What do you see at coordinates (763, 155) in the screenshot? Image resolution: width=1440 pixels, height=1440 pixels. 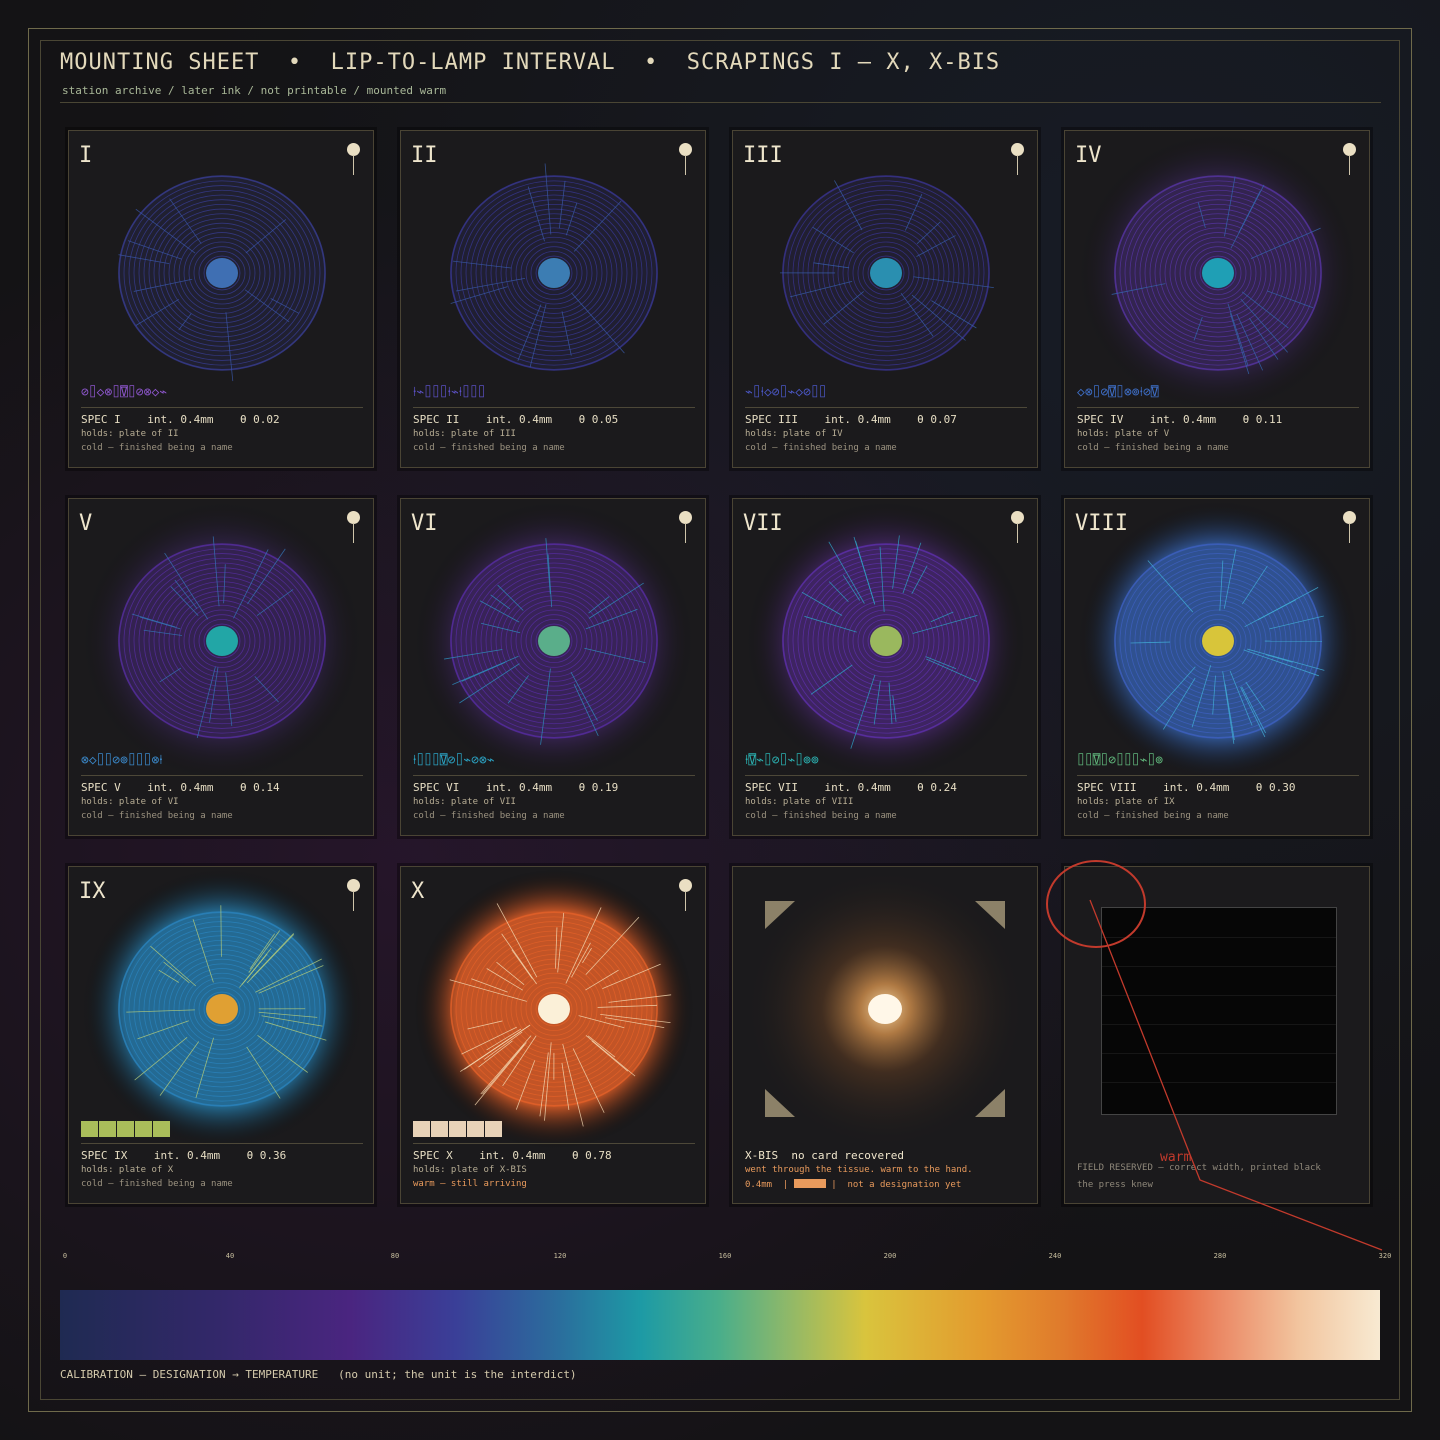 I see `card-numeral: III` at bounding box center [763, 155].